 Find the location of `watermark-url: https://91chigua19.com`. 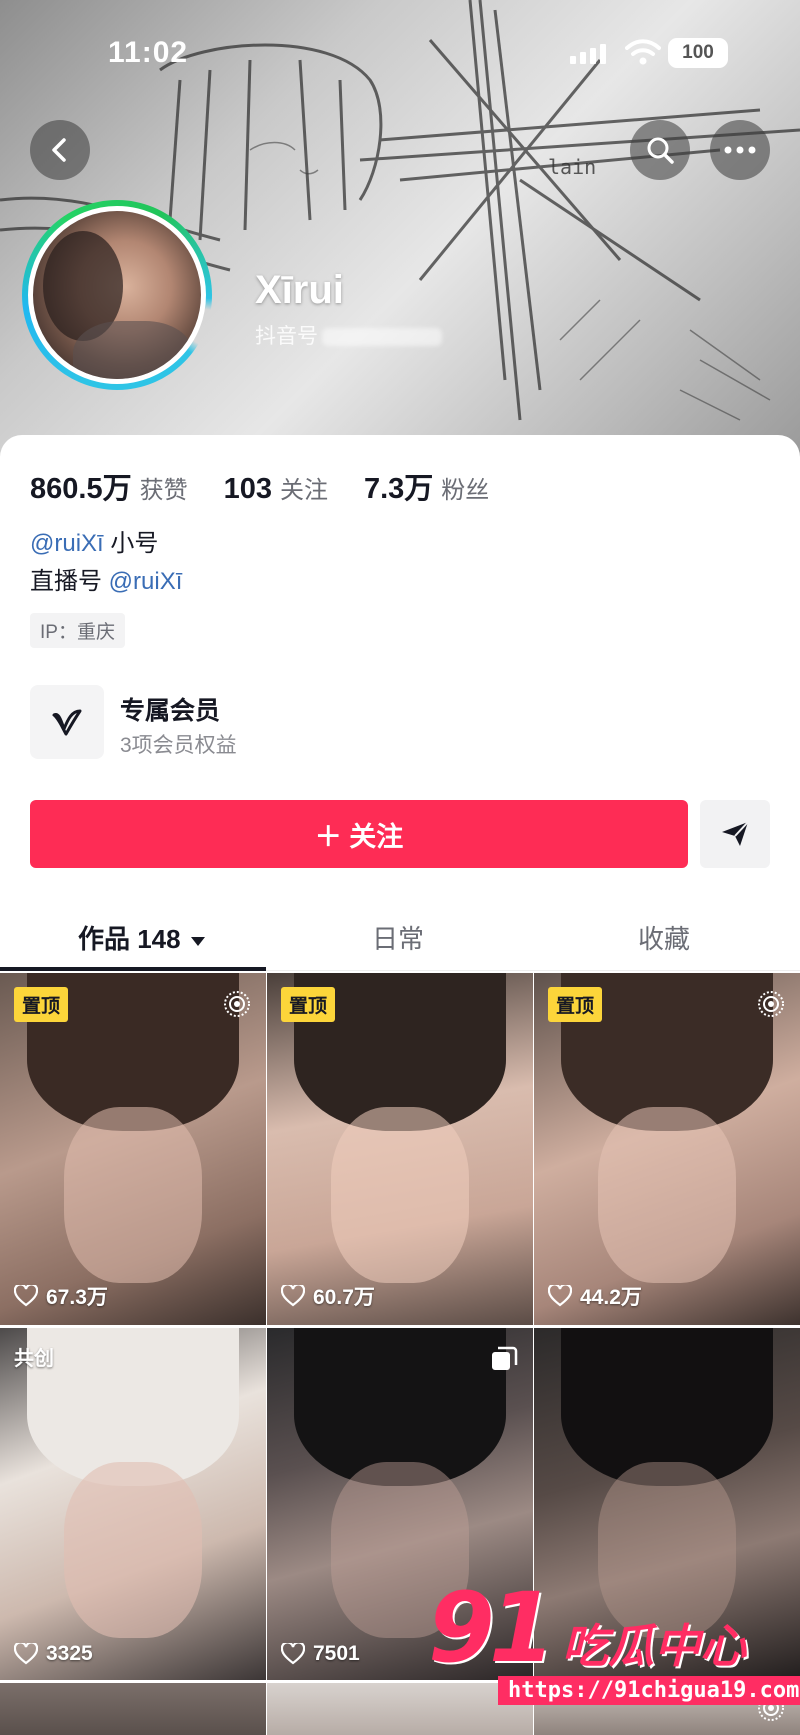

watermark-url: https://91chigua19.com is located at coordinates (649, 1690).